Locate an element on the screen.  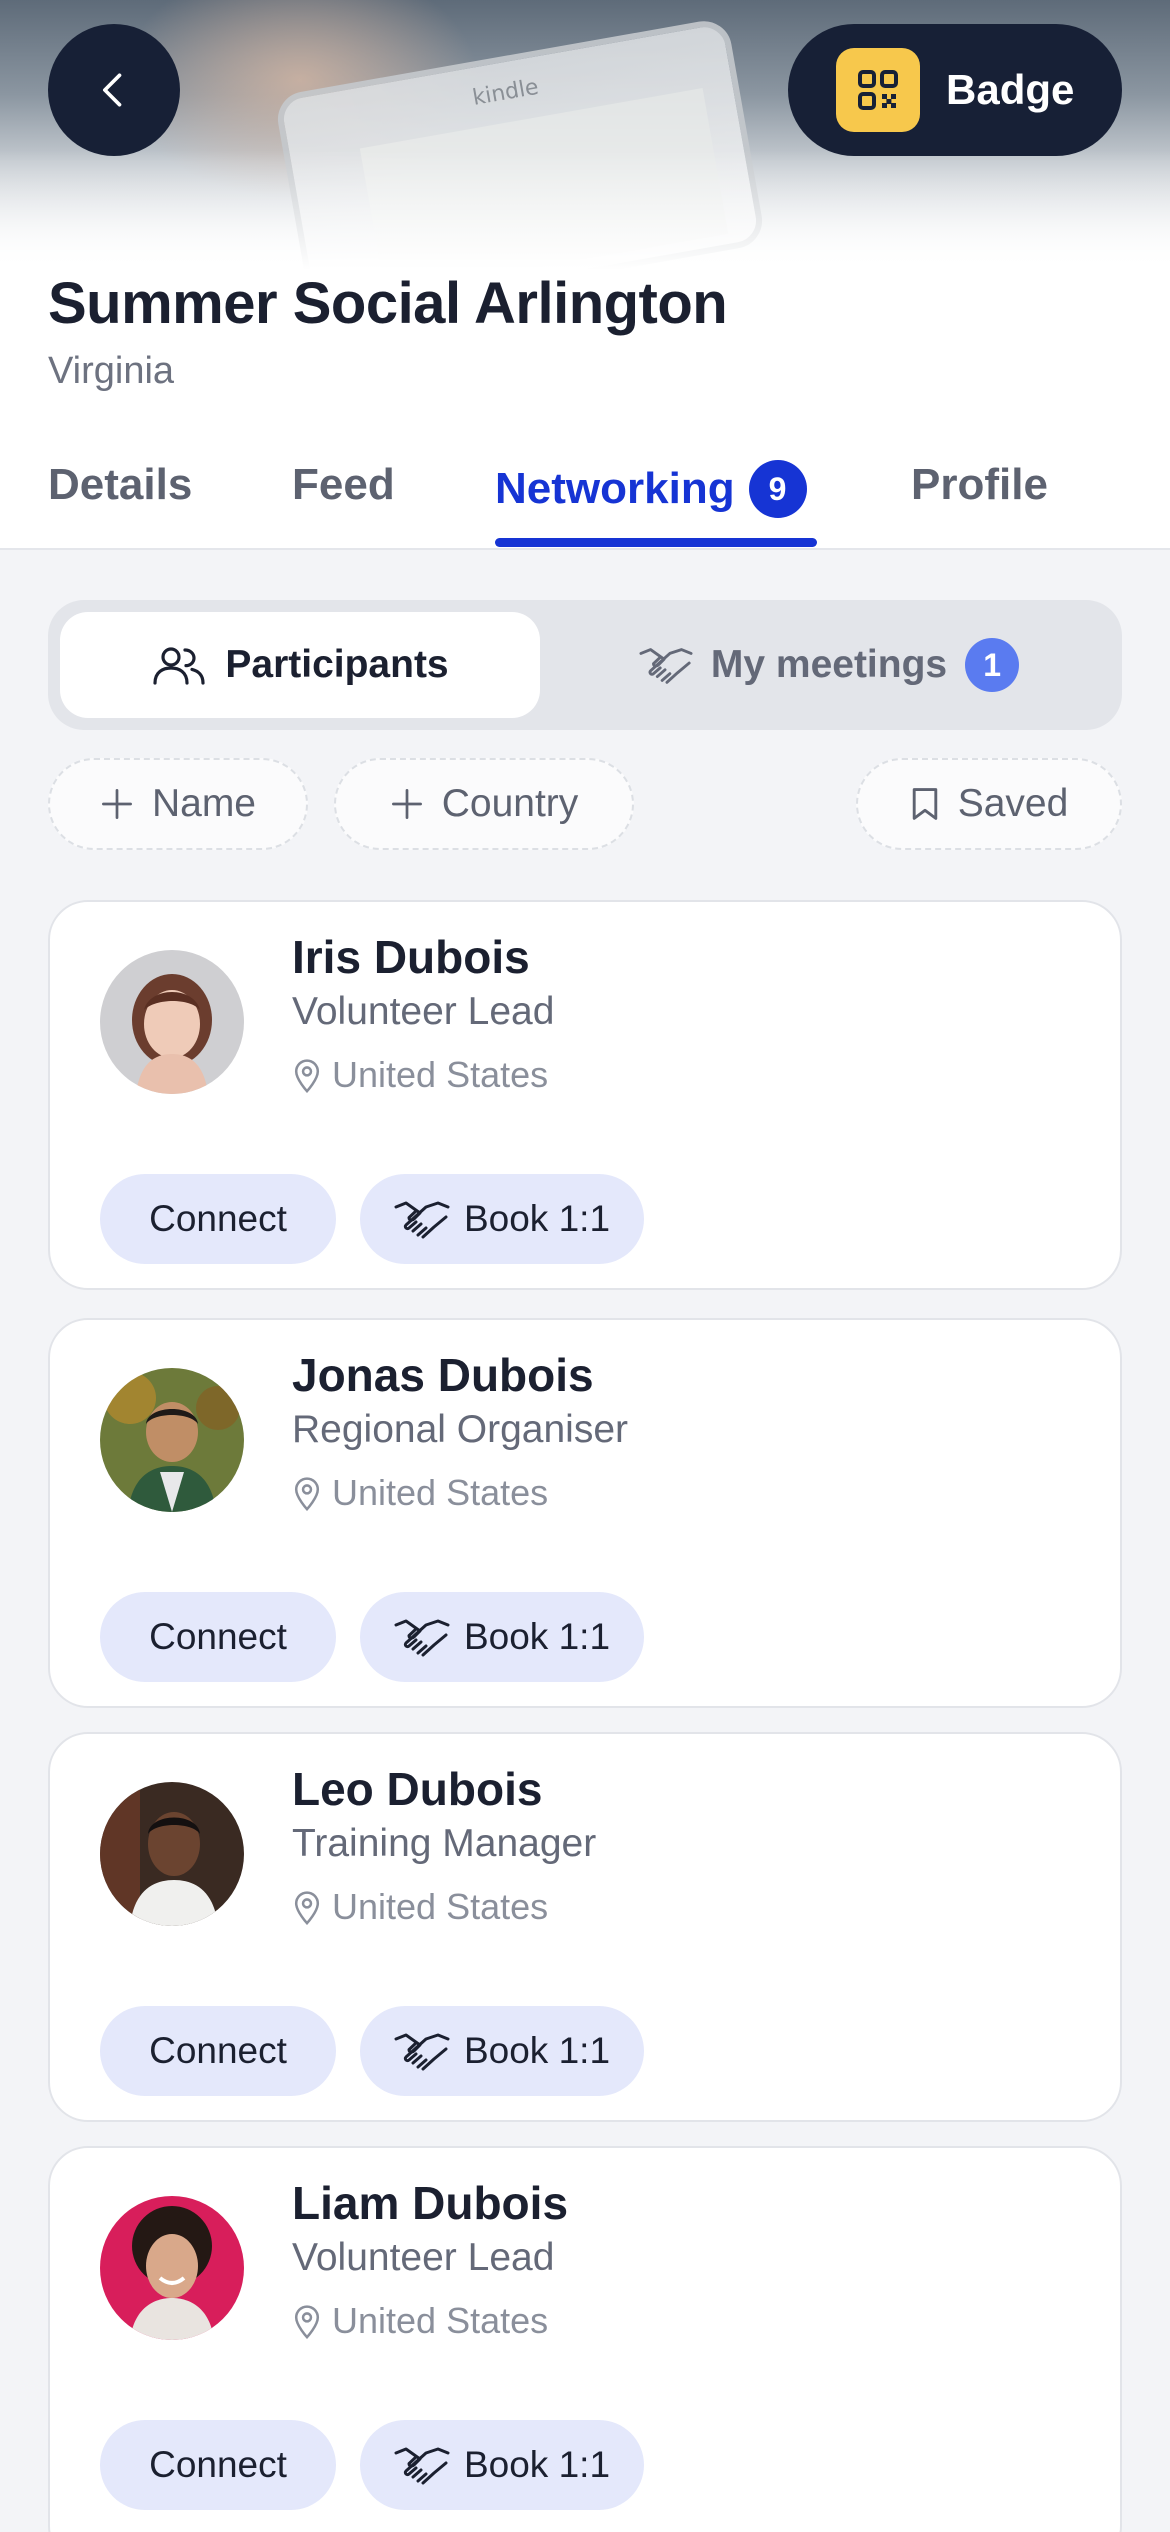
filter-name-chip: Name is located at coordinates (178, 804).